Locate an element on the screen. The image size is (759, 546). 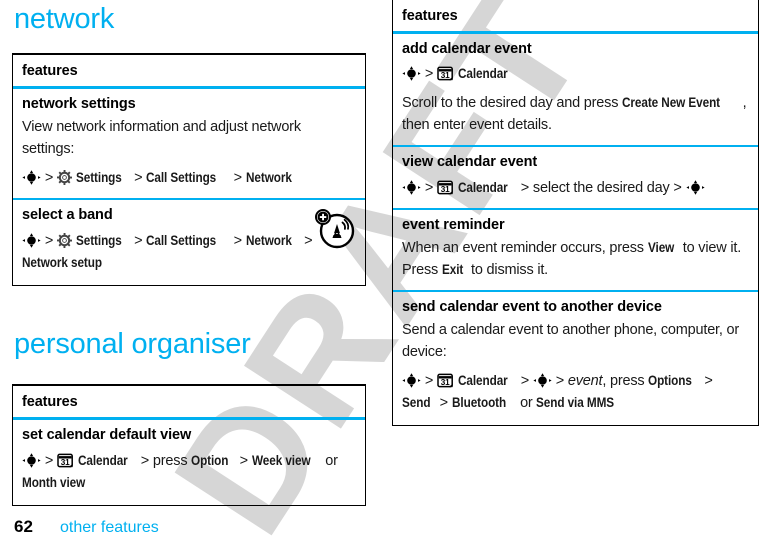
row-title: send calendar event to another device is located at coordinates (532, 307).